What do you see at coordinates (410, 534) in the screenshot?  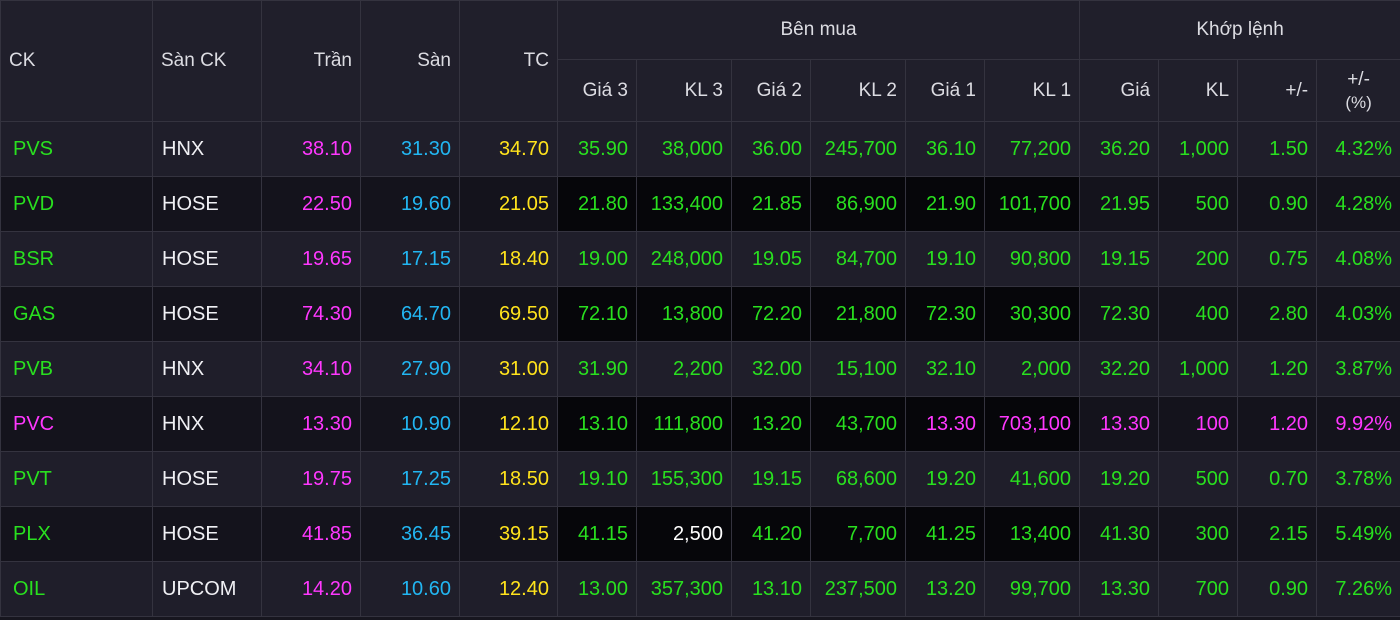 I see `cell-san: 36.45` at bounding box center [410, 534].